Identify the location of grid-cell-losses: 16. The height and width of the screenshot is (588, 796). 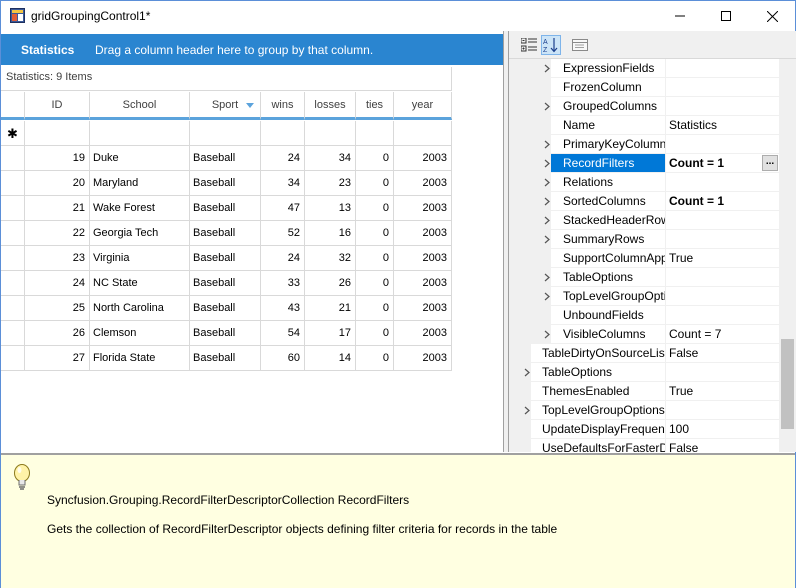
(330, 233).